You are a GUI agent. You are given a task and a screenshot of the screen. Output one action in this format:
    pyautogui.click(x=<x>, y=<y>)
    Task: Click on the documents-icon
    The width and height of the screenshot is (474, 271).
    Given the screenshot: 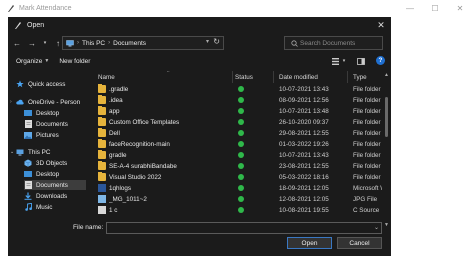 What is the action you would take?
    pyautogui.click(x=28, y=124)
    